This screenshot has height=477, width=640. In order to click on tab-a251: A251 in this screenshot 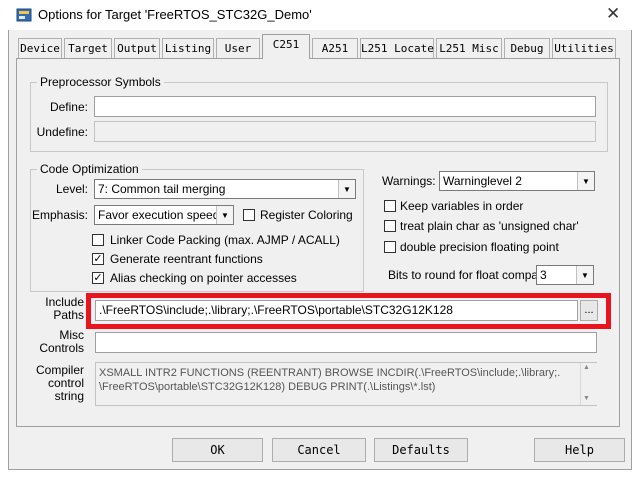, I will do `click(335, 48)`.